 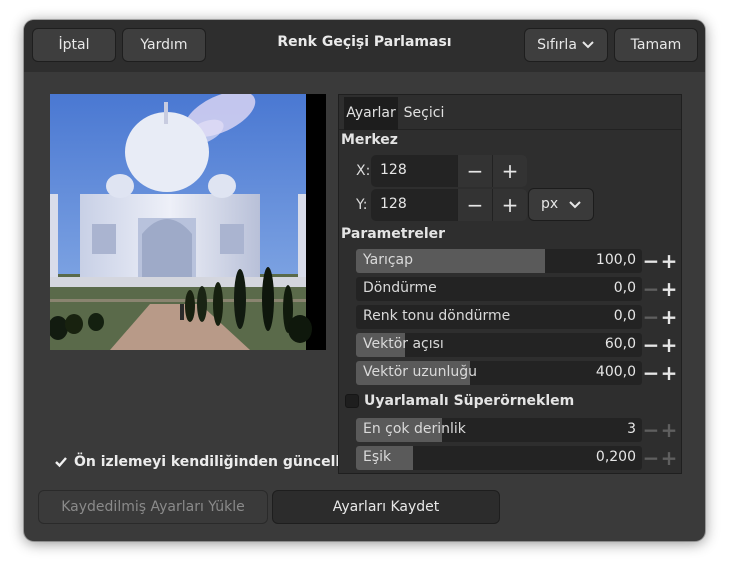 I want to click on scale-0: En çok derinlik 3, so click(x=499, y=430).